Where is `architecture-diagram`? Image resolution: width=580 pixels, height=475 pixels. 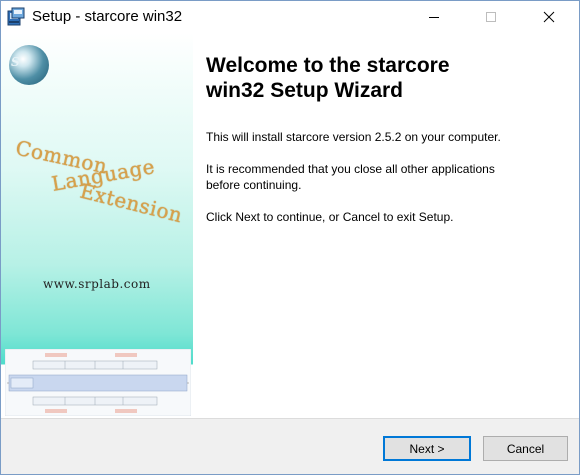 architecture-diagram is located at coordinates (98, 382).